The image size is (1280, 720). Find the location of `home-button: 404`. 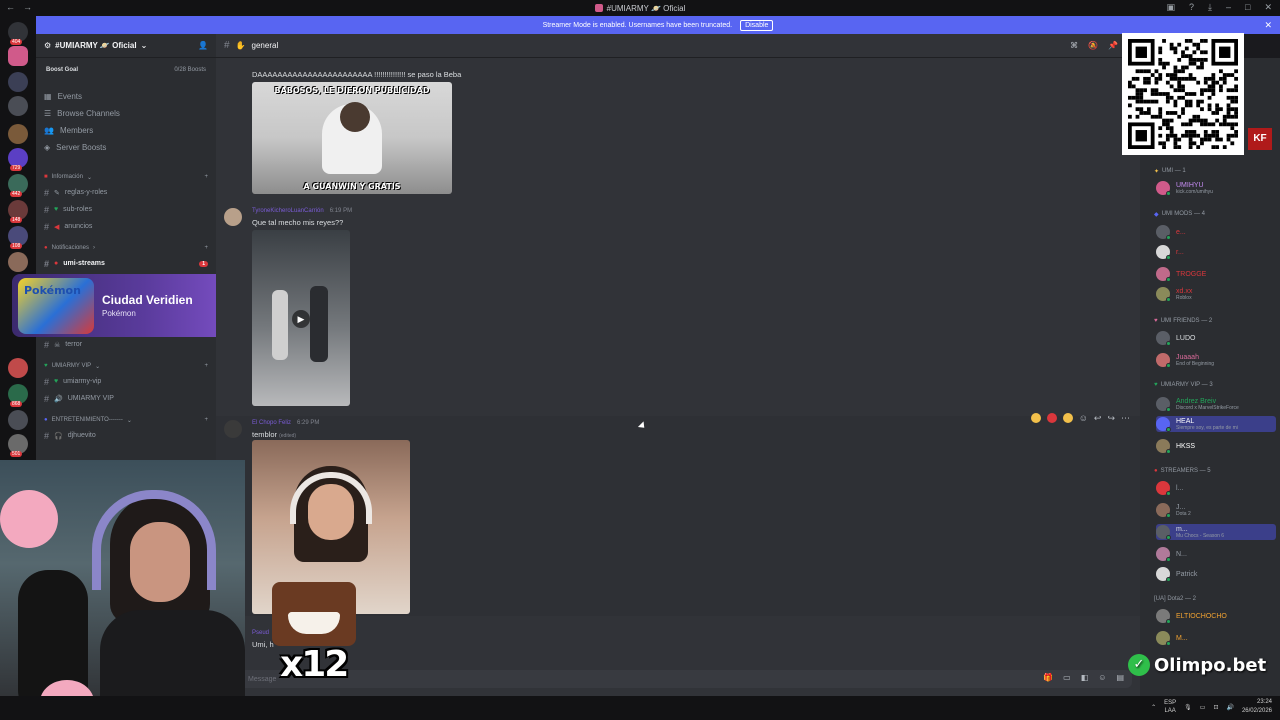

home-button: 404 is located at coordinates (18, 33).